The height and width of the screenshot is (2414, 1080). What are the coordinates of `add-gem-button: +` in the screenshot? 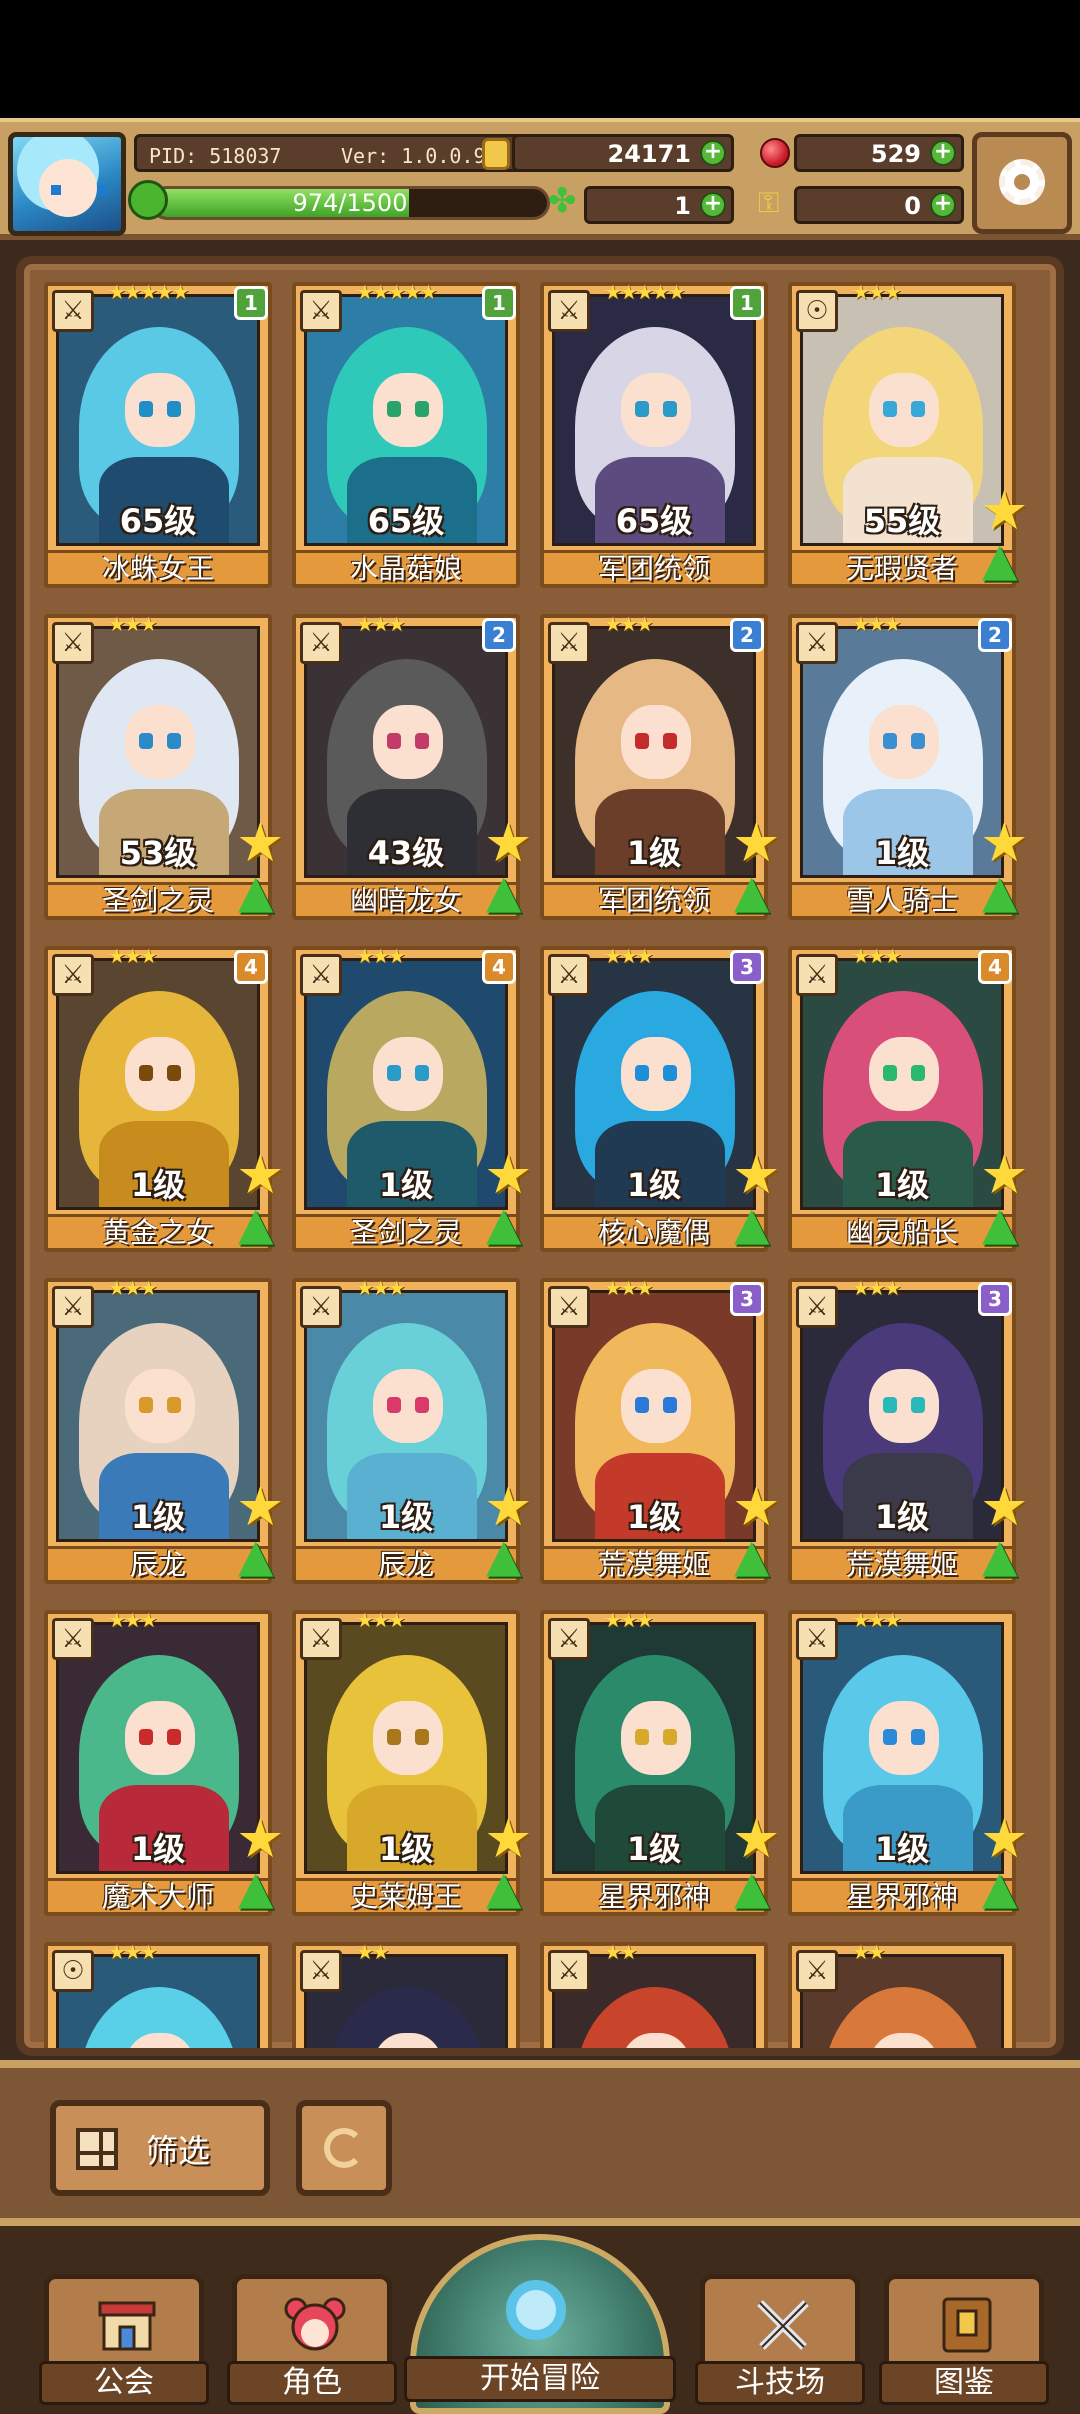 It's located at (943, 153).